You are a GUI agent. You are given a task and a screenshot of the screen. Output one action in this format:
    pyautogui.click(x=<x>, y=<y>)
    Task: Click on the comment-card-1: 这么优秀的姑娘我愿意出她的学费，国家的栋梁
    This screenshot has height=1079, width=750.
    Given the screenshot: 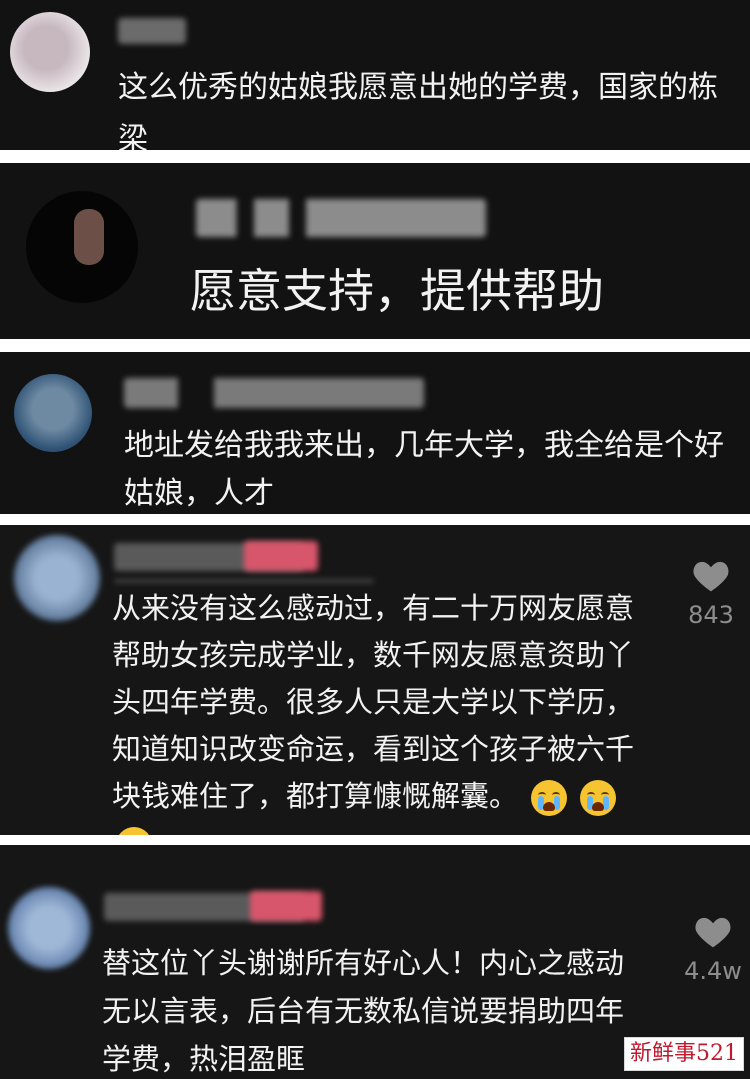 What is the action you would take?
    pyautogui.click(x=375, y=75)
    